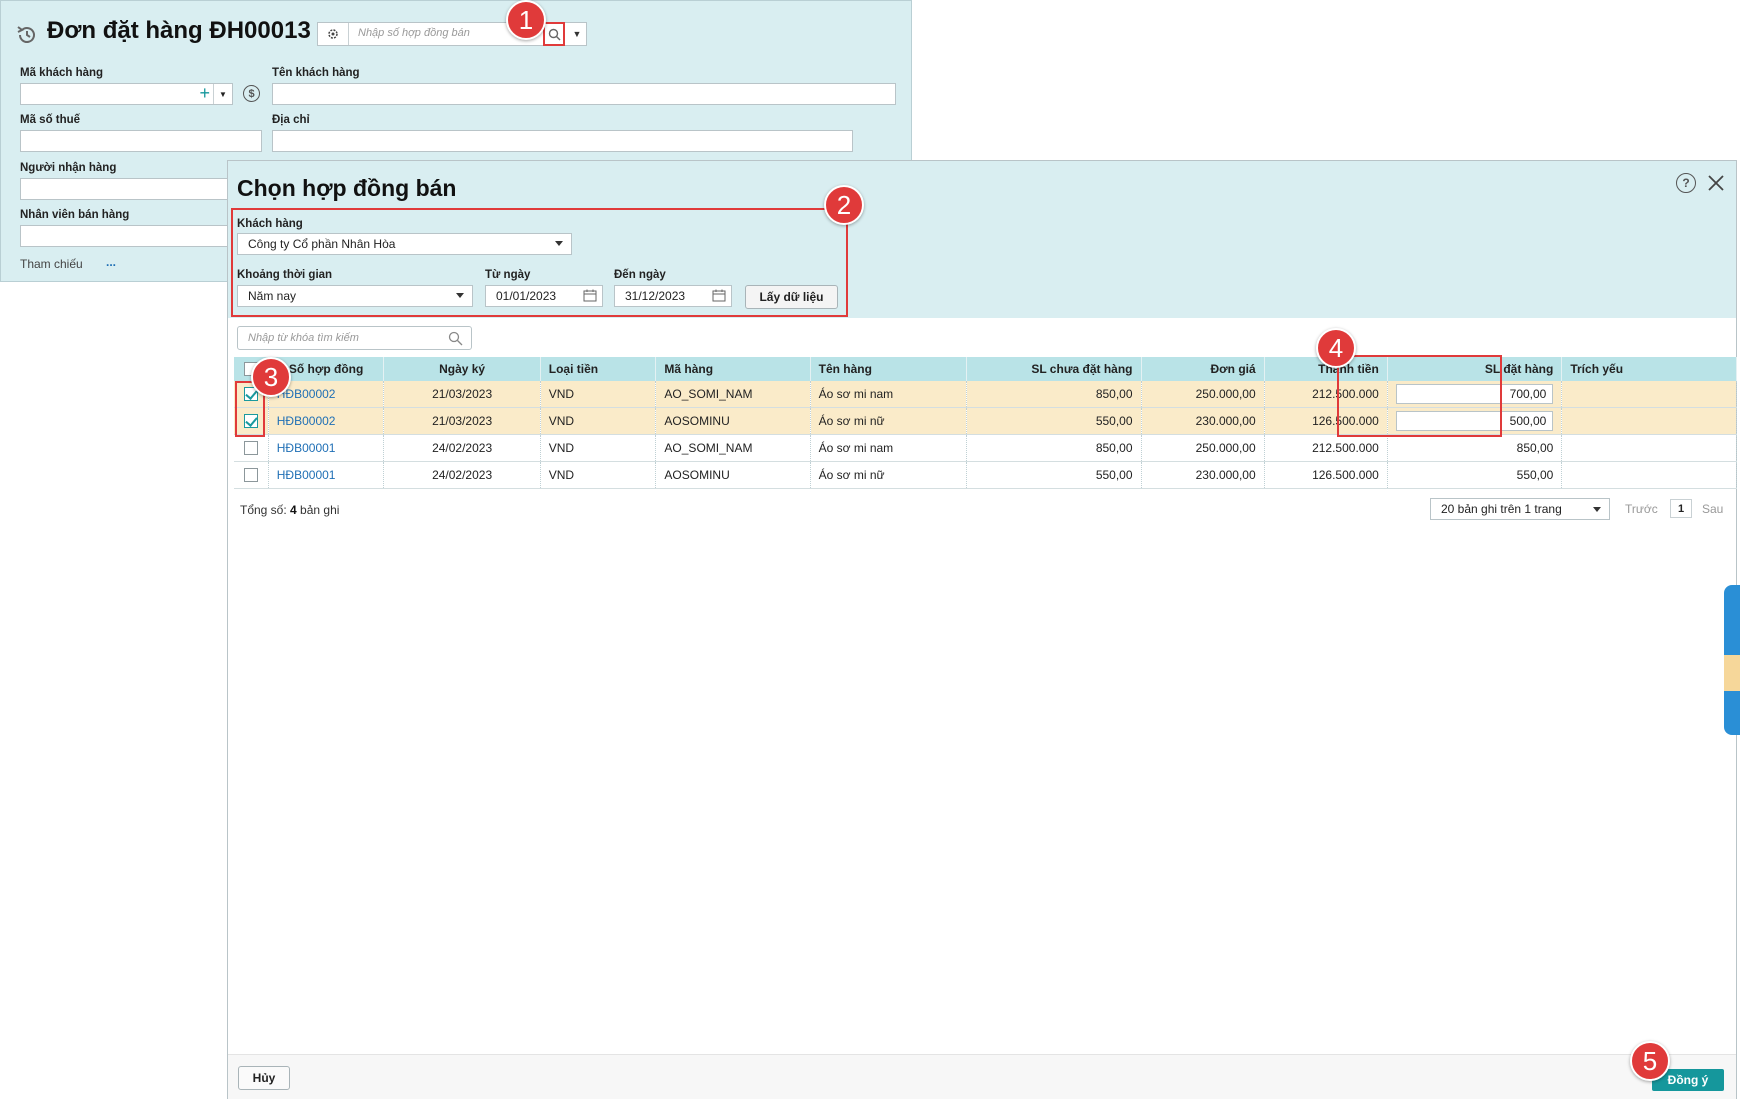 The width and height of the screenshot is (1740, 1108). What do you see at coordinates (126, 94) in the screenshot?
I see `customer-code-input: + ▼` at bounding box center [126, 94].